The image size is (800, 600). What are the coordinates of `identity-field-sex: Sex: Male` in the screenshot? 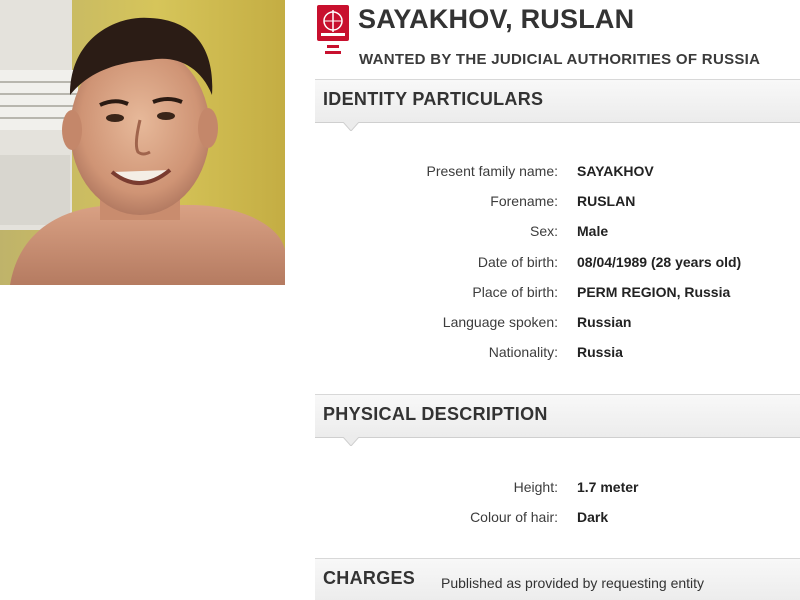 It's located at (557, 234).